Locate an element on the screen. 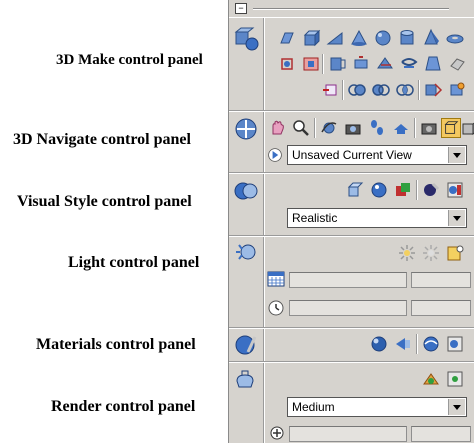  label-light-panel: Light control panel is located at coordinates (134, 262).